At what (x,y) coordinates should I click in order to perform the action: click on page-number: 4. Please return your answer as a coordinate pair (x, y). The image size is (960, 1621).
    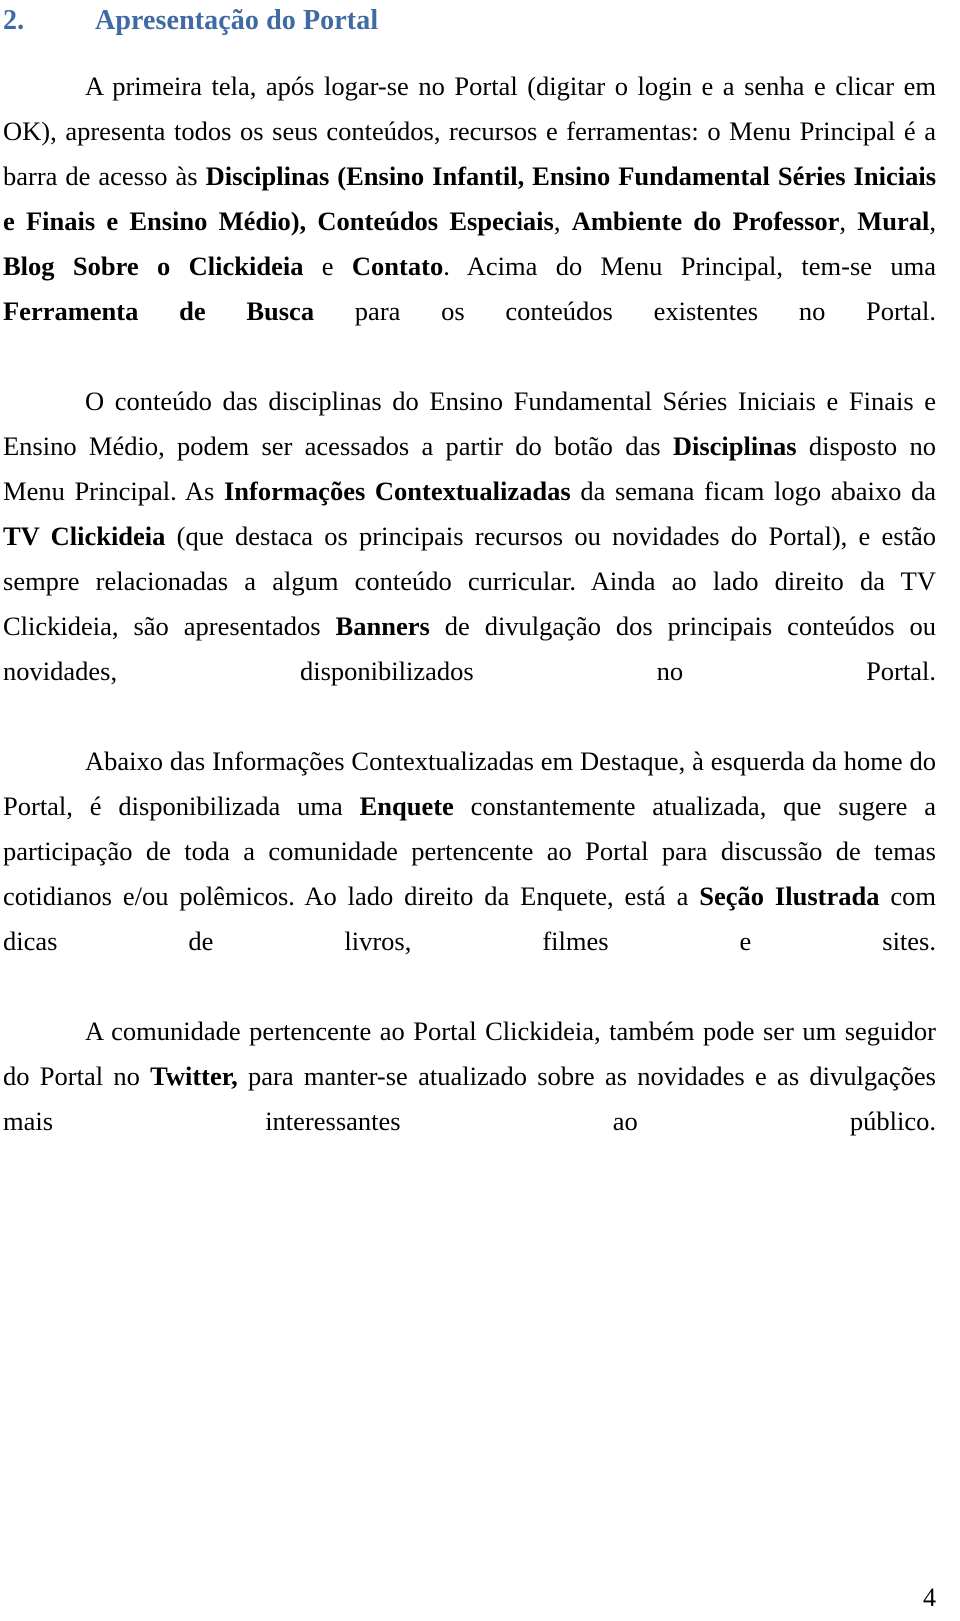
    Looking at the image, I should click on (929, 1597).